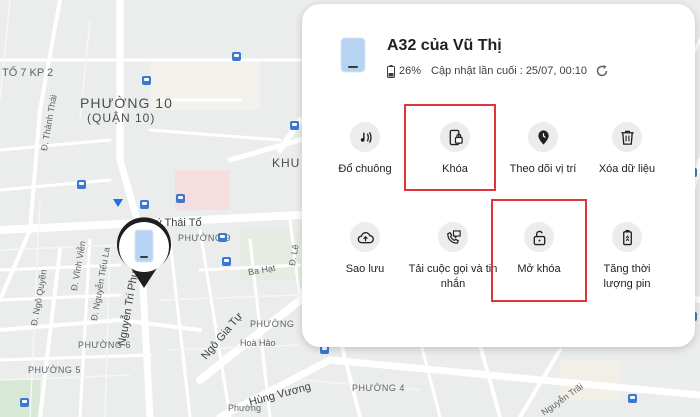  I want to click on ring-button: Đổ chuông, so click(365, 149).